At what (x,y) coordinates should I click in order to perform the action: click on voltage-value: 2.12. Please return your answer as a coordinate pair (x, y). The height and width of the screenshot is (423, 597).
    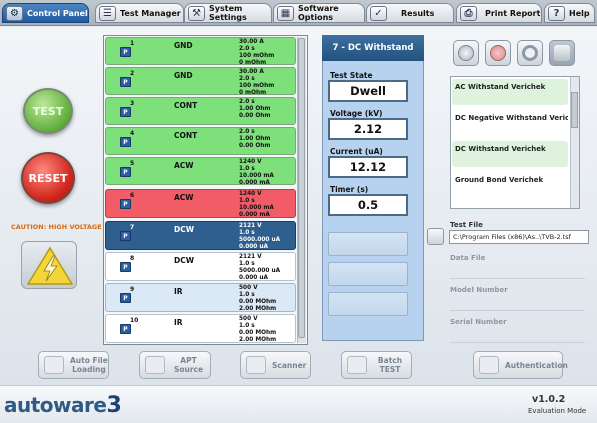
    Looking at the image, I should click on (368, 129).